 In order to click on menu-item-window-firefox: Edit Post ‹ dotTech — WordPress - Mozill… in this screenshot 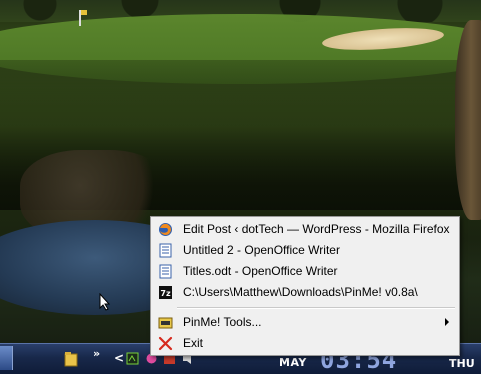, I will do `click(304, 229)`.